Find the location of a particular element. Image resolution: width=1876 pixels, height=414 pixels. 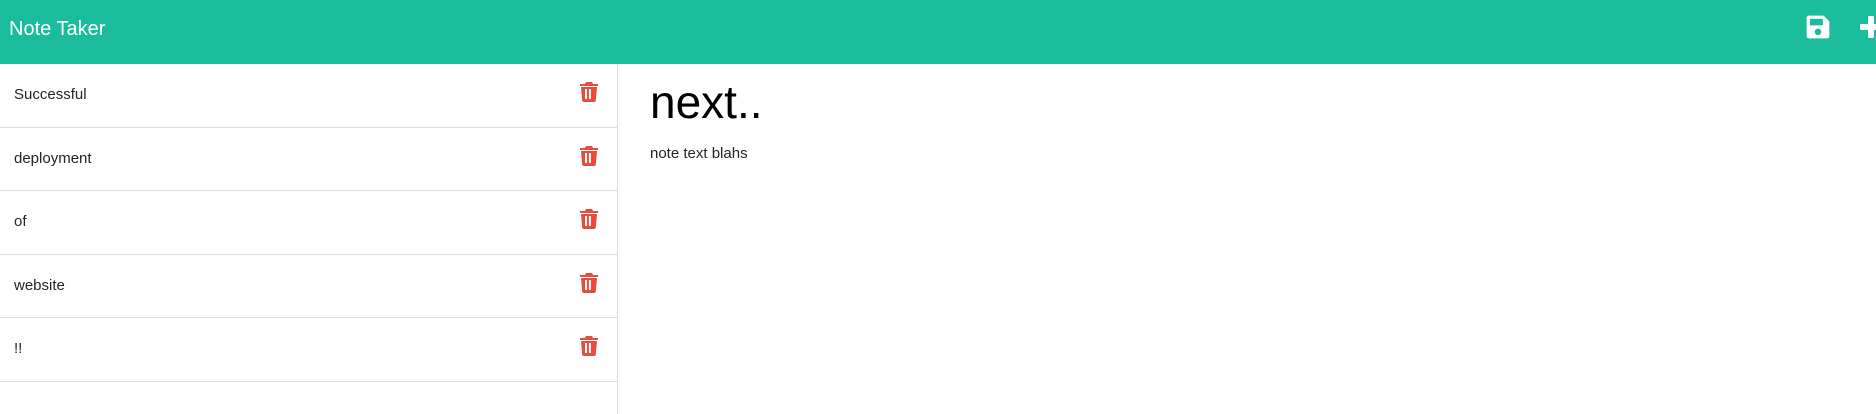

note-list-item: Successful is located at coordinates (308, 96).